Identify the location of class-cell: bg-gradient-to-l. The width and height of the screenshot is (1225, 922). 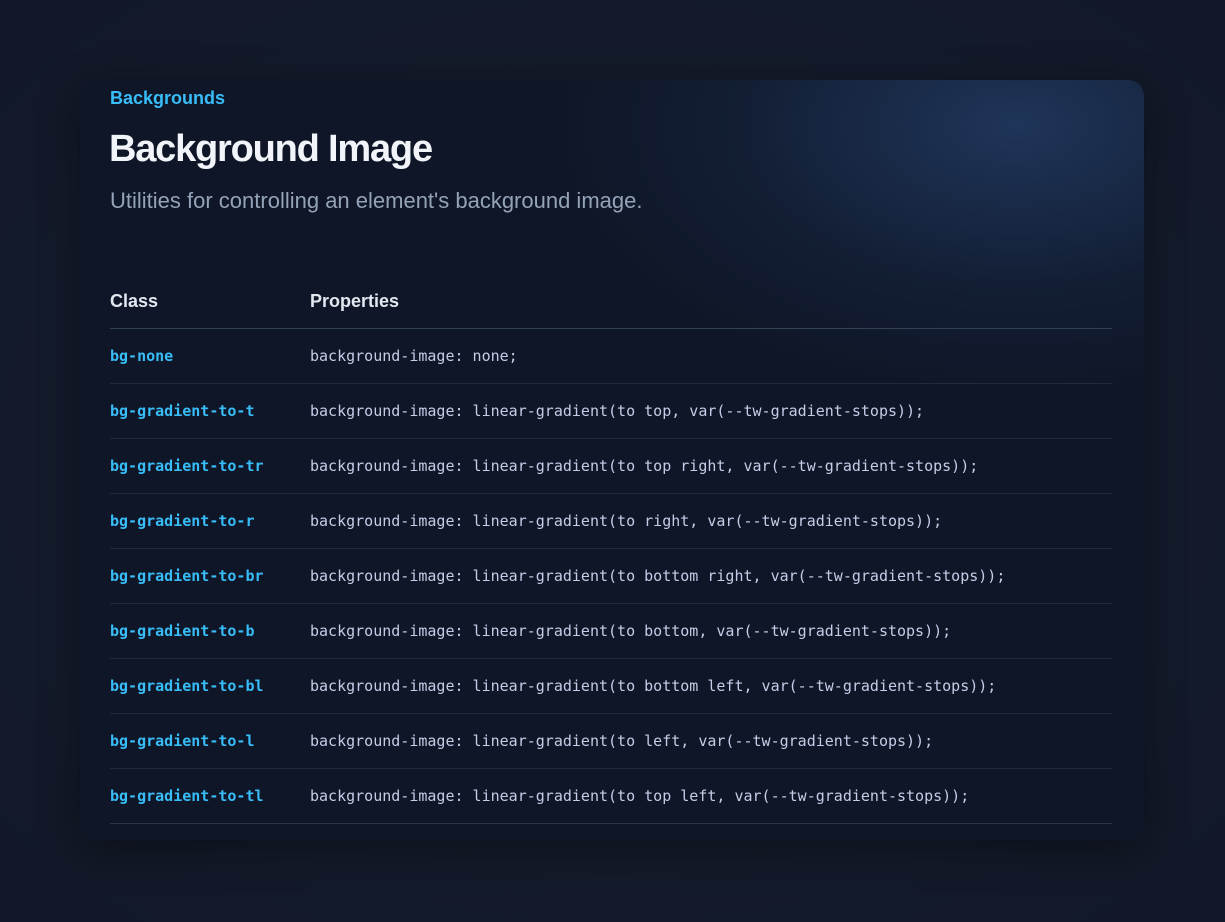
(210, 741).